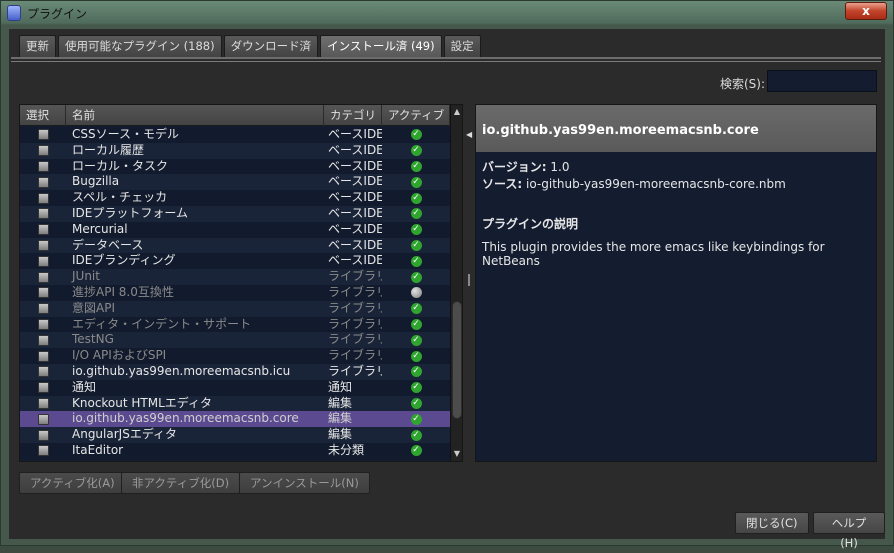  Describe the element at coordinates (37, 46) in the screenshot. I see `tab-updates: 更新` at that location.